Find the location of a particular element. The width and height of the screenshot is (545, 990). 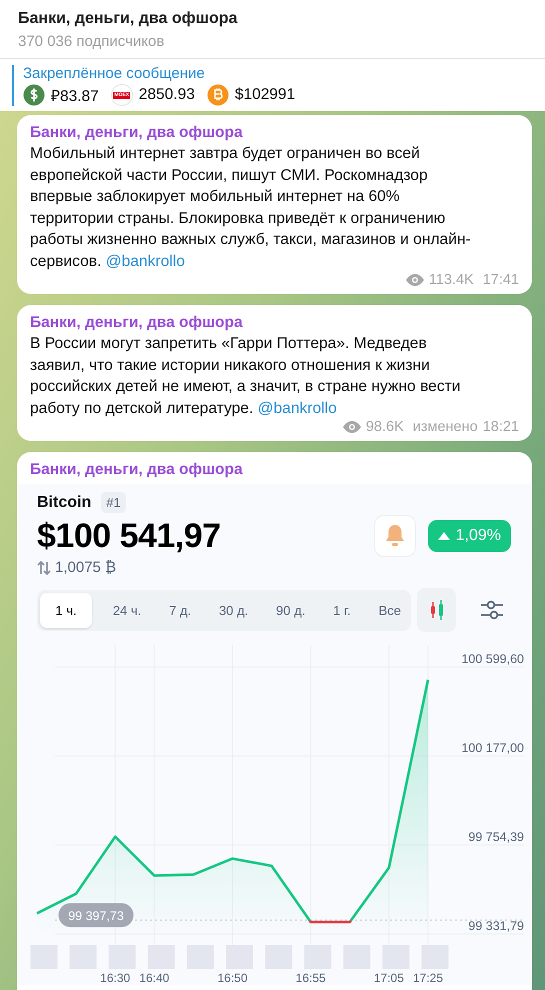

x-axis-label: 17:05 is located at coordinates (389, 978).